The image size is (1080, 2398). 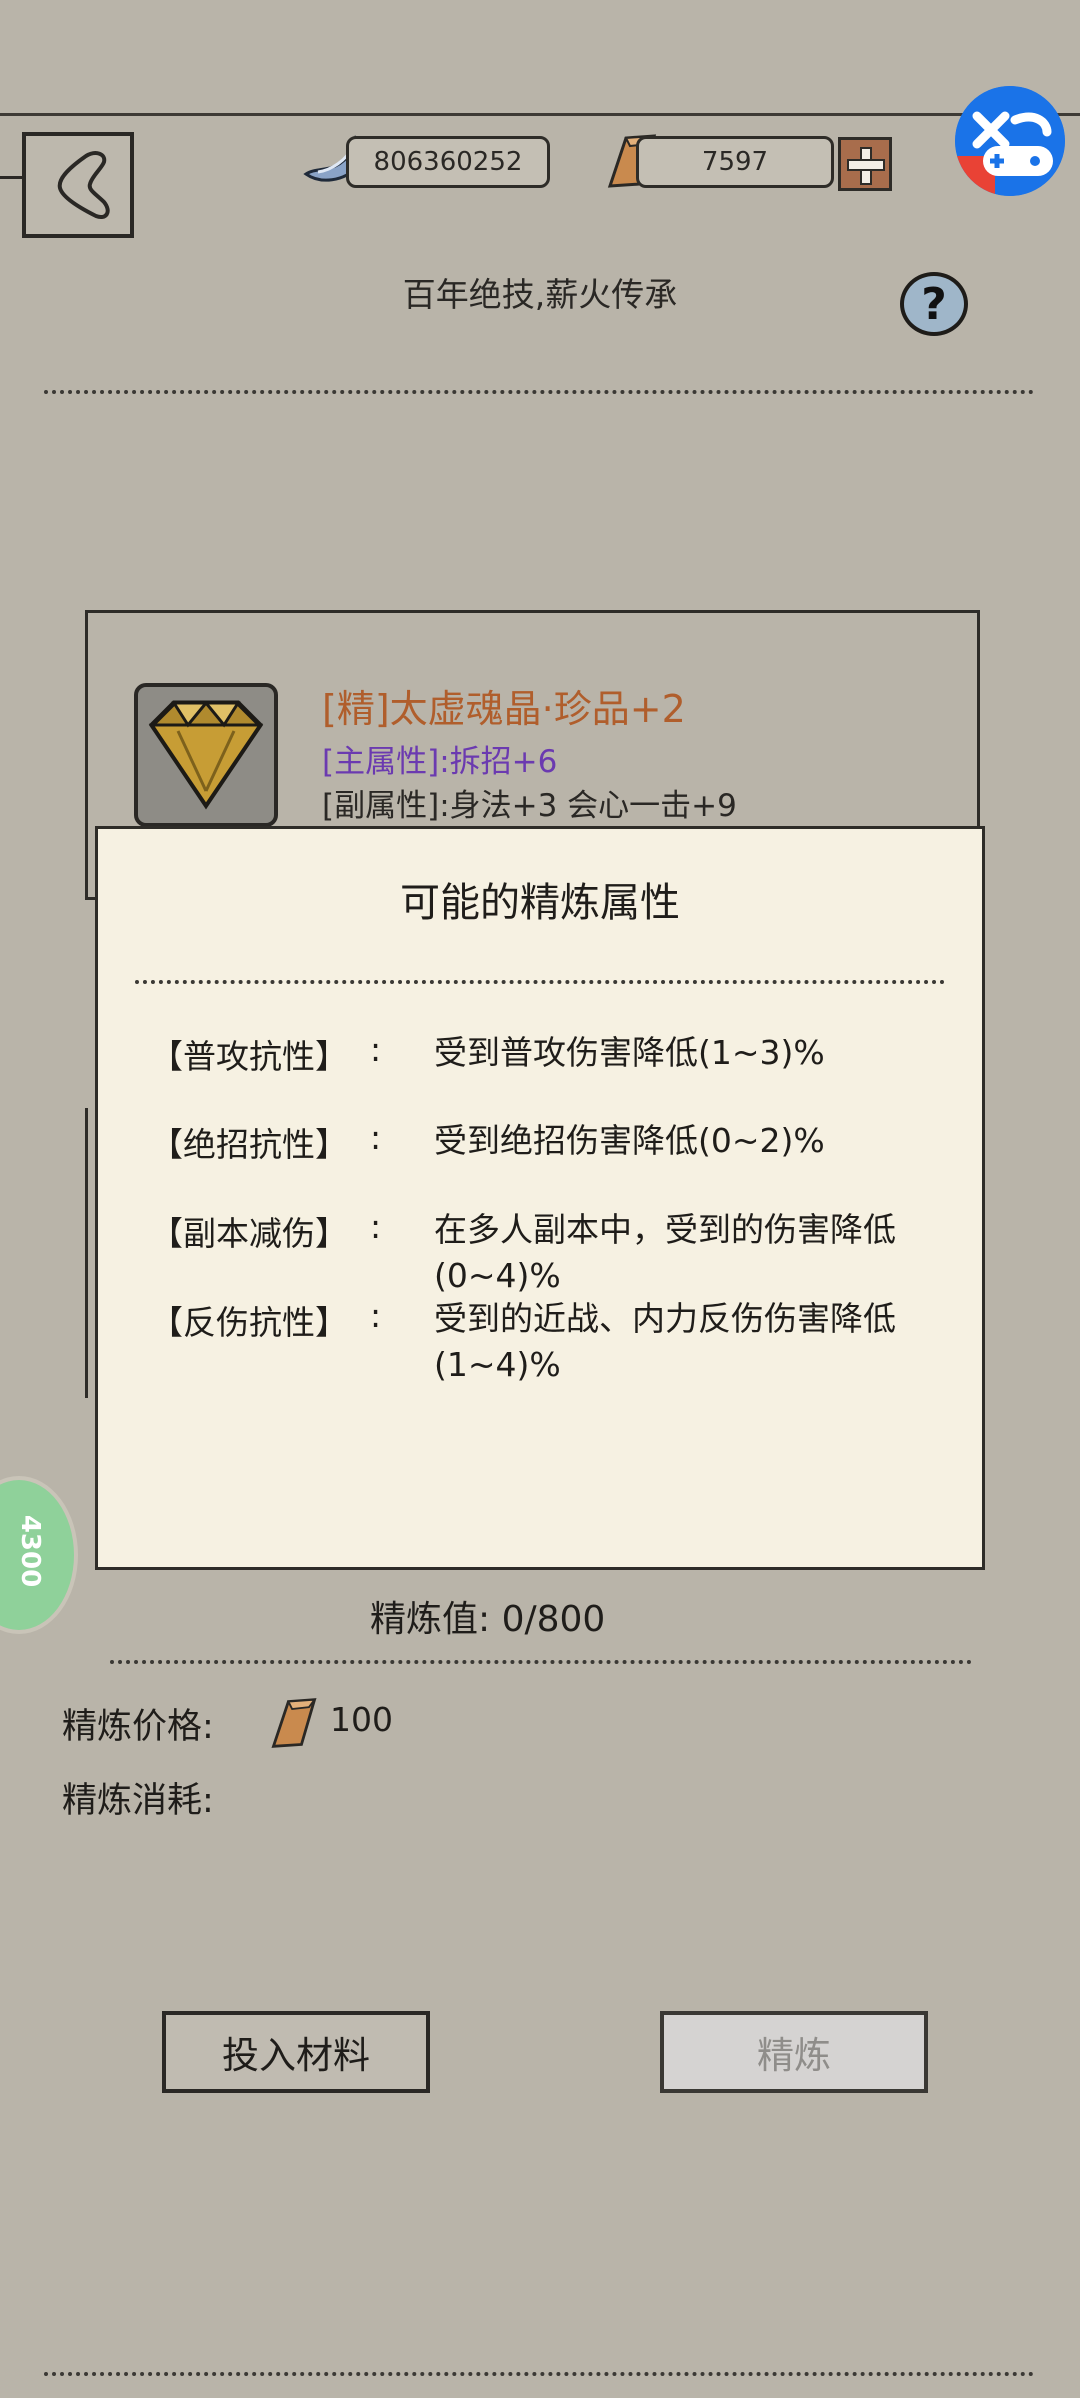 I want to click on attr-desc: 受到绝招伤害降低(0~2)%, so click(x=629, y=1140).